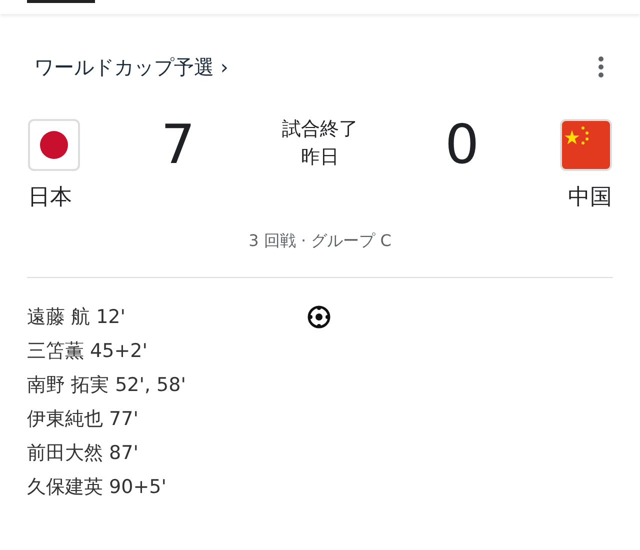 The width and height of the screenshot is (640, 550). I want to click on goal-scorer: 三笘薫 45+2', so click(87, 351).